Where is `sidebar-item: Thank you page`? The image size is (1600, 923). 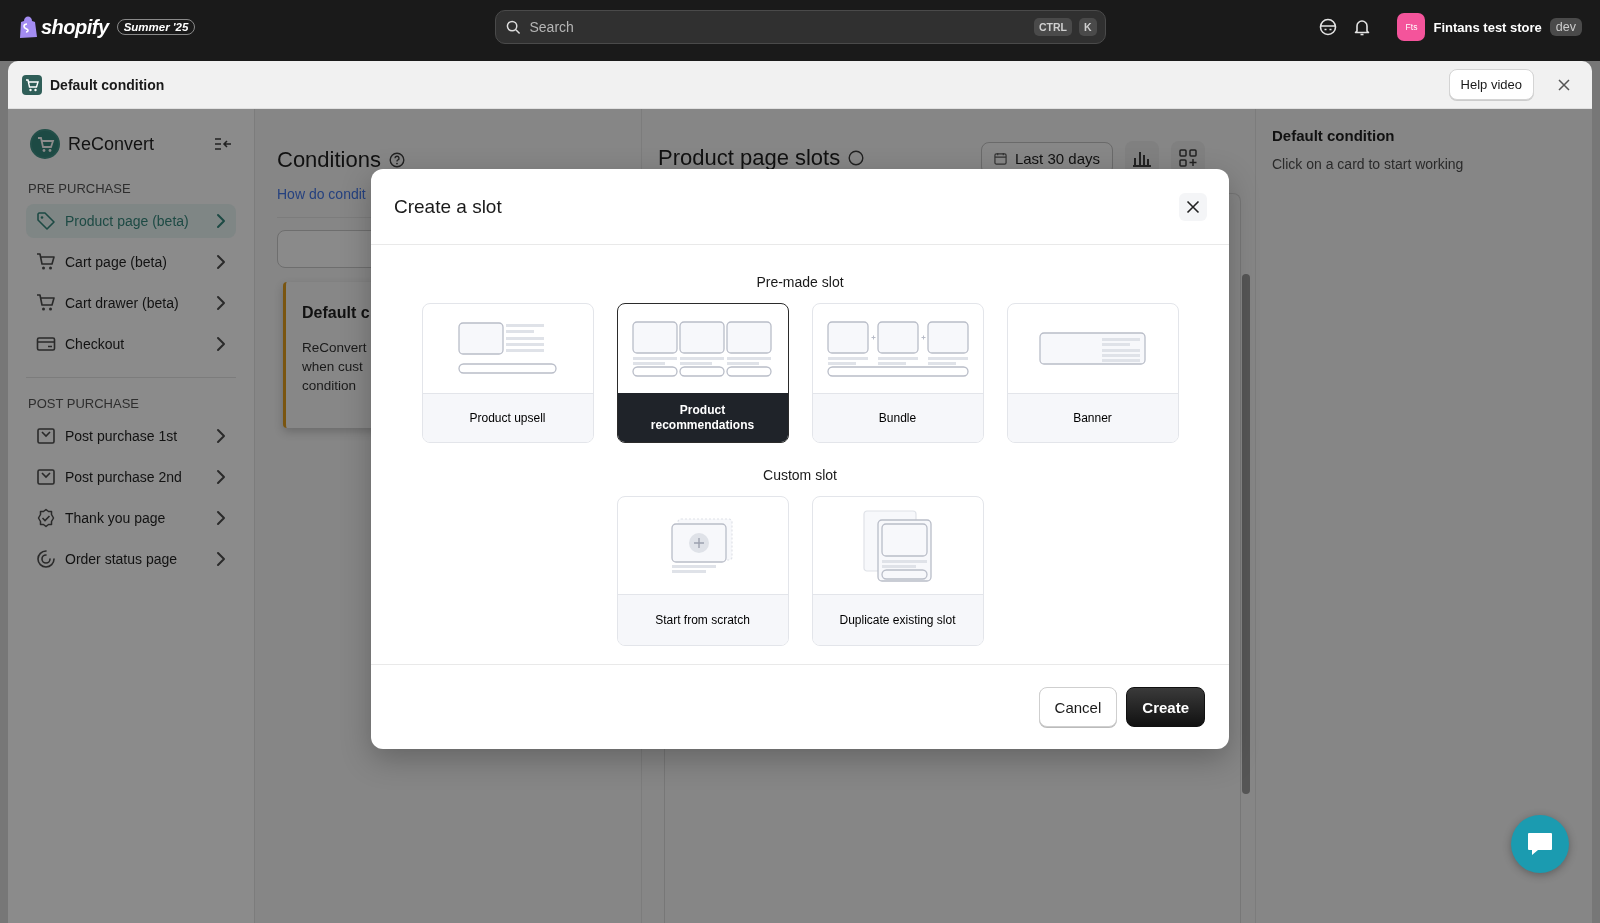
sidebar-item: Thank you page is located at coordinates (131, 518).